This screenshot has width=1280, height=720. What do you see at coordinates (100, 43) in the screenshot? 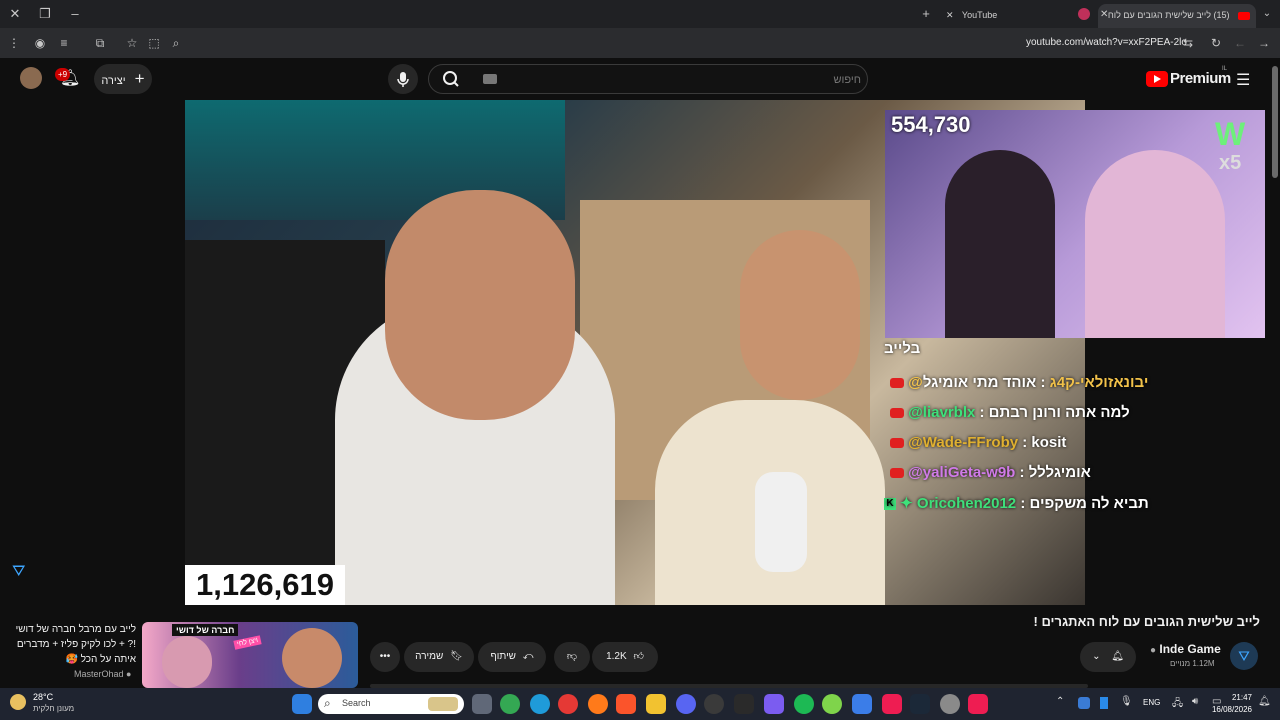
I see `extensions-icon: ⧉` at bounding box center [100, 43].